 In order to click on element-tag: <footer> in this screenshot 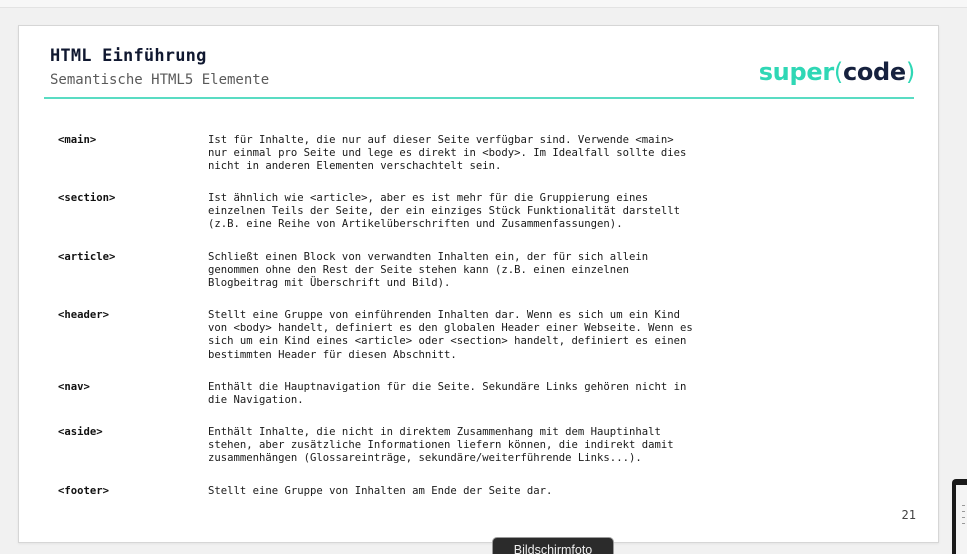, I will do `click(84, 491)`.